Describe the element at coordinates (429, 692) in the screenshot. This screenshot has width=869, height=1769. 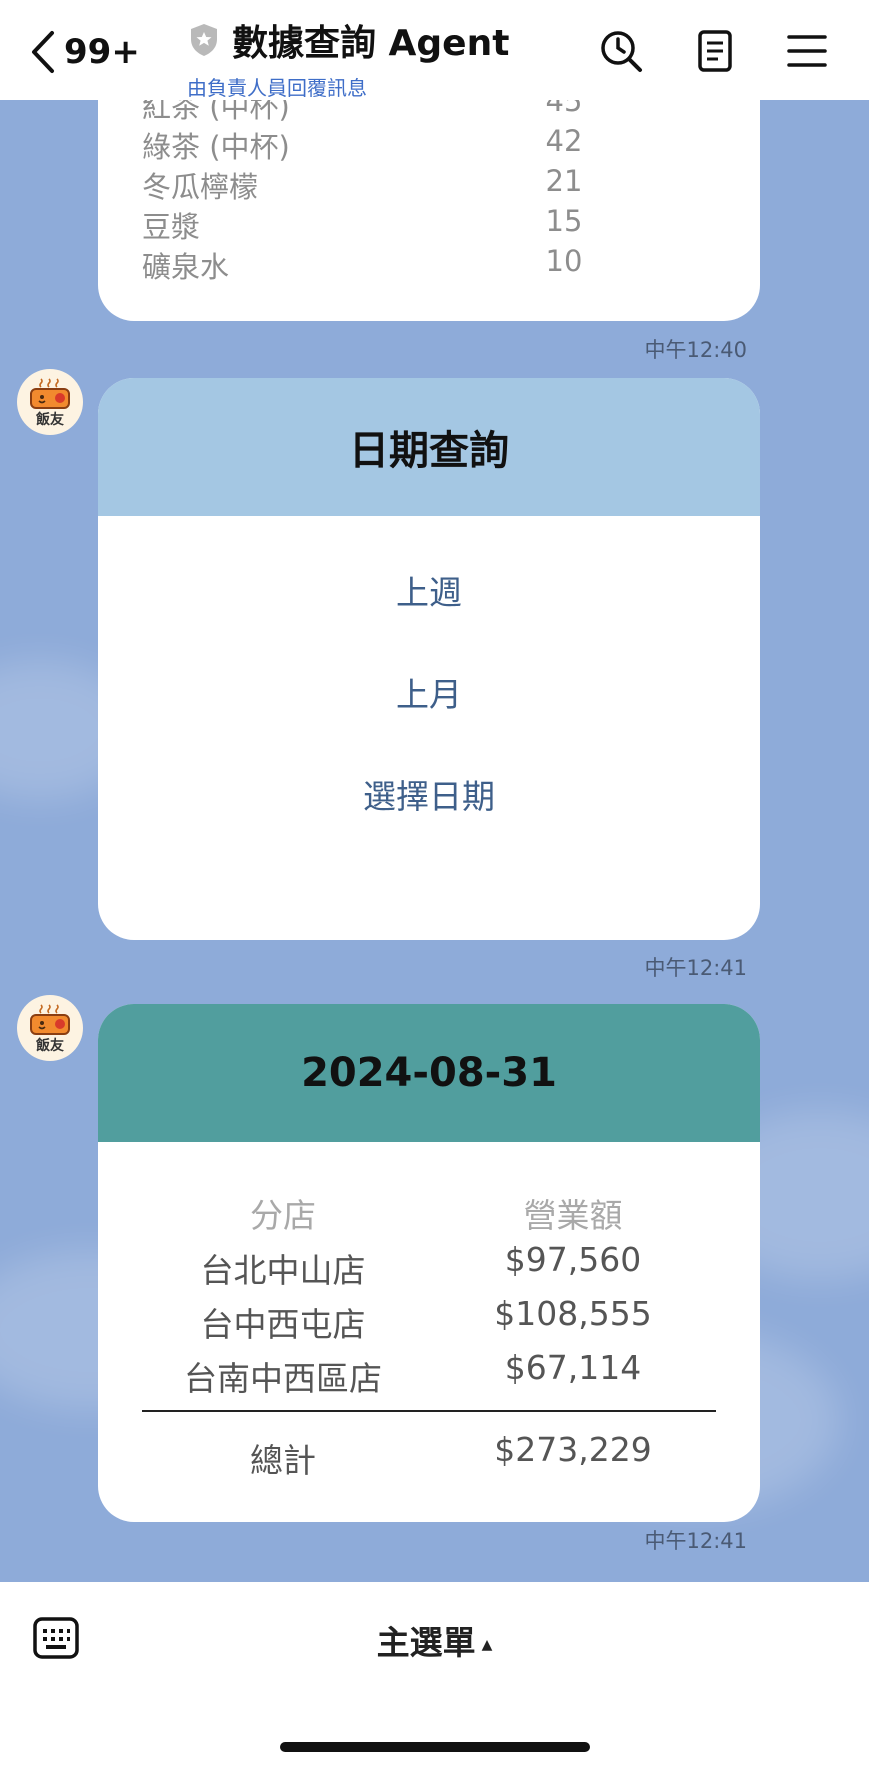
I see `option-last-month: 上月` at that location.